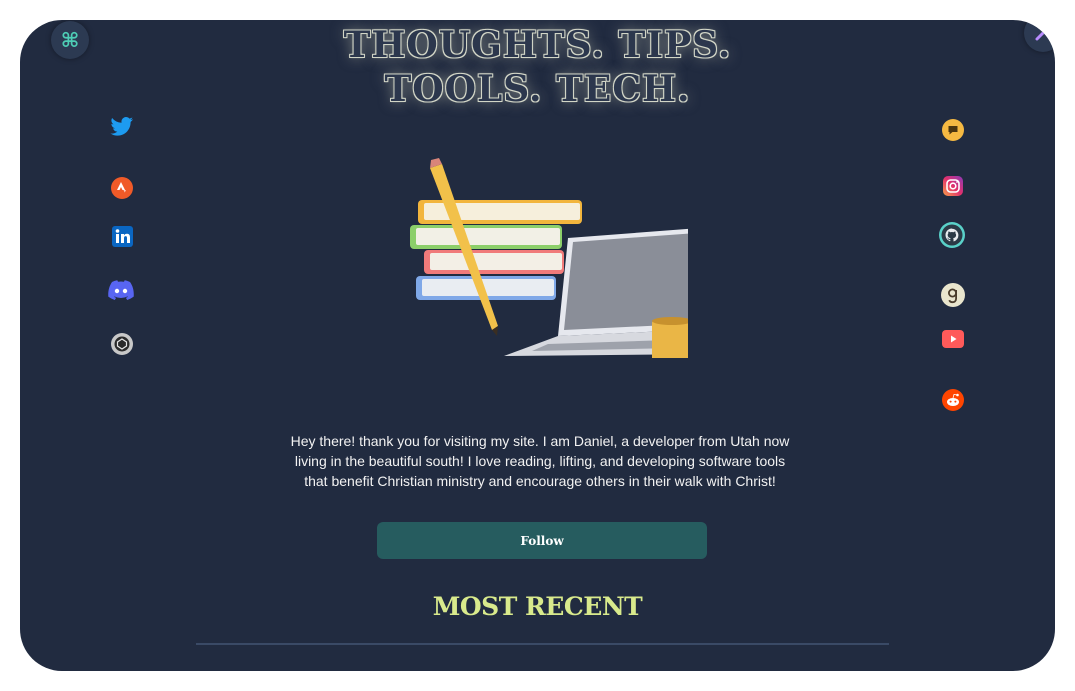 Image resolution: width=1075 pixels, height=691 pixels. I want to click on chat-icon, so click(953, 130).